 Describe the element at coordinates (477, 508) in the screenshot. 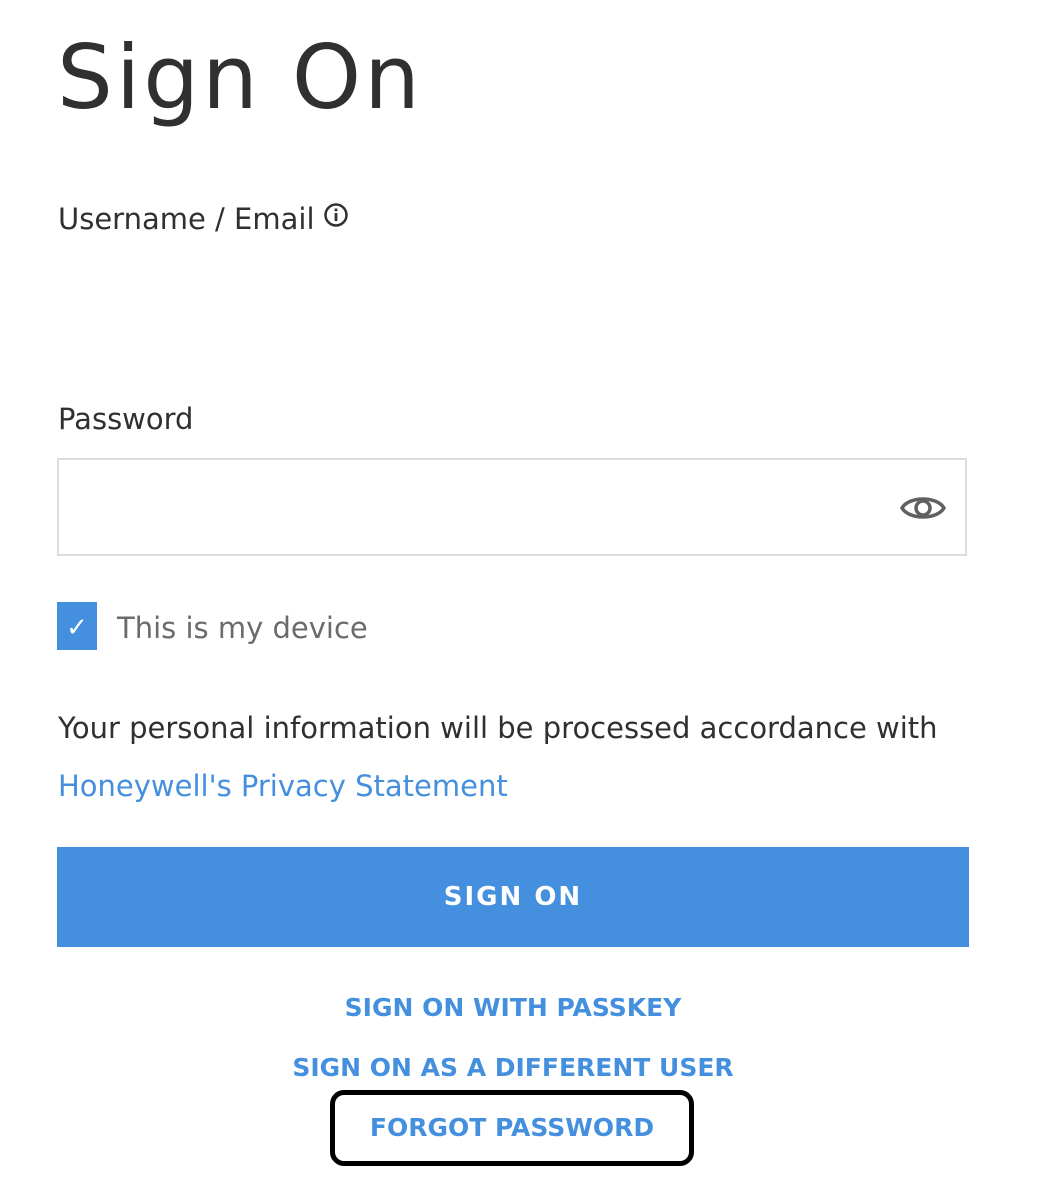

I see `password-input` at that location.